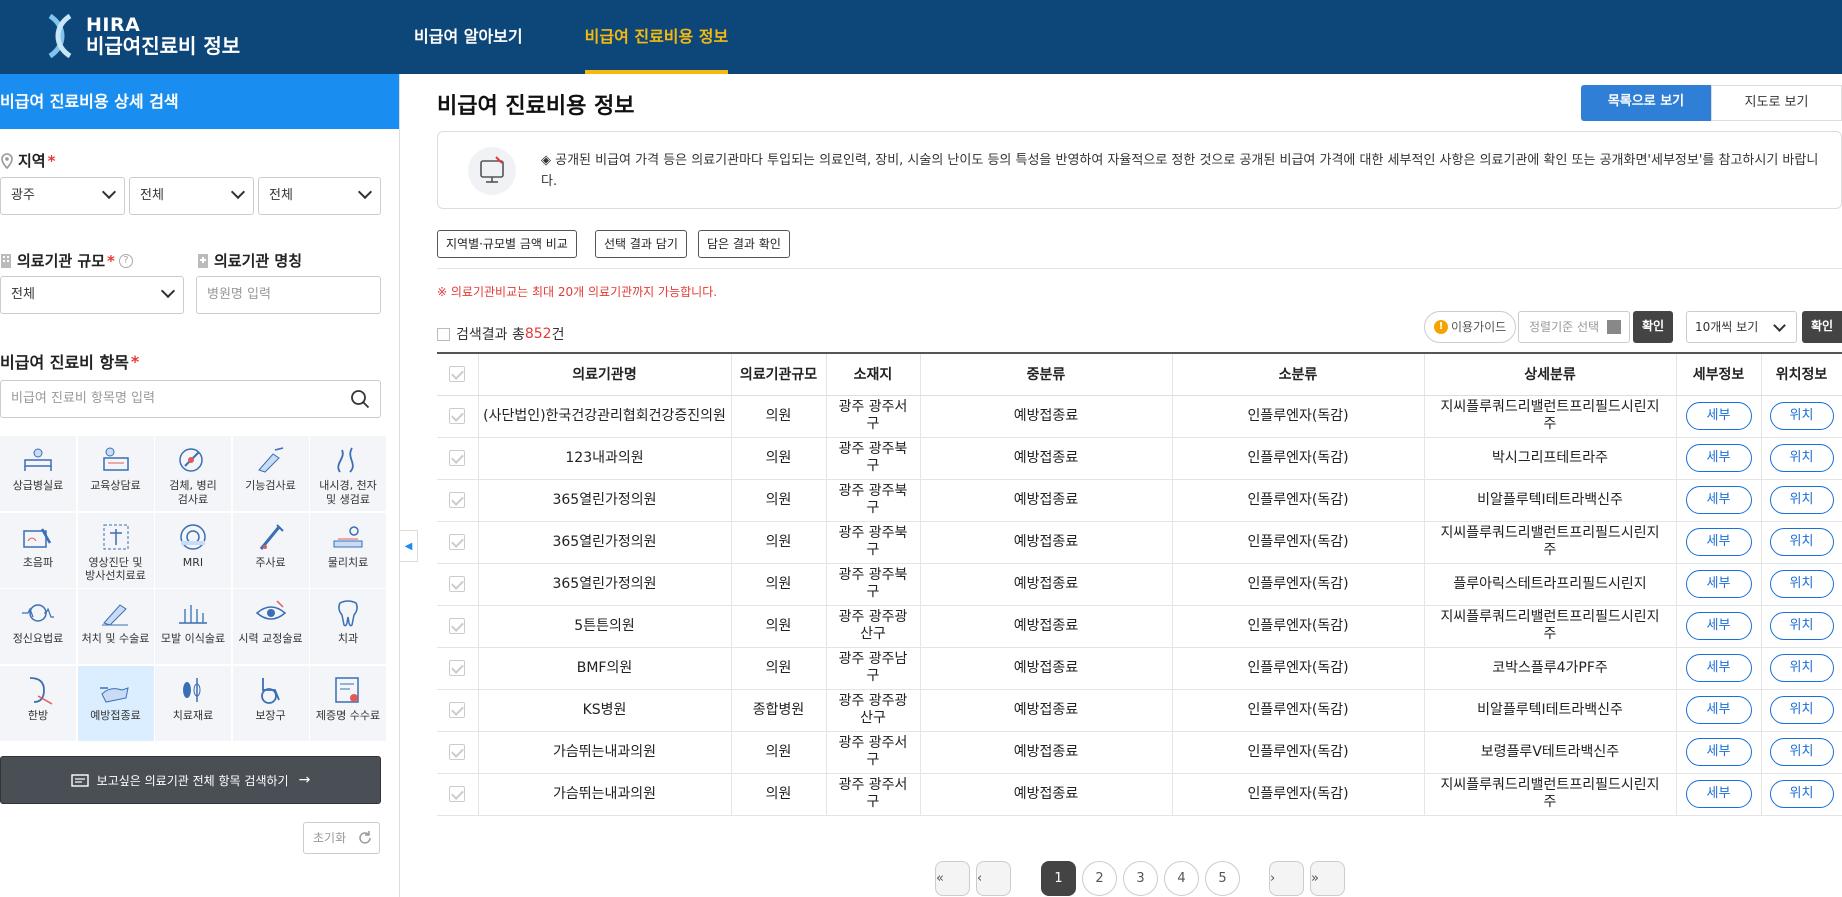  Describe the element at coordinates (1286, 878) in the screenshot. I see `next-page-icon: ›` at that location.